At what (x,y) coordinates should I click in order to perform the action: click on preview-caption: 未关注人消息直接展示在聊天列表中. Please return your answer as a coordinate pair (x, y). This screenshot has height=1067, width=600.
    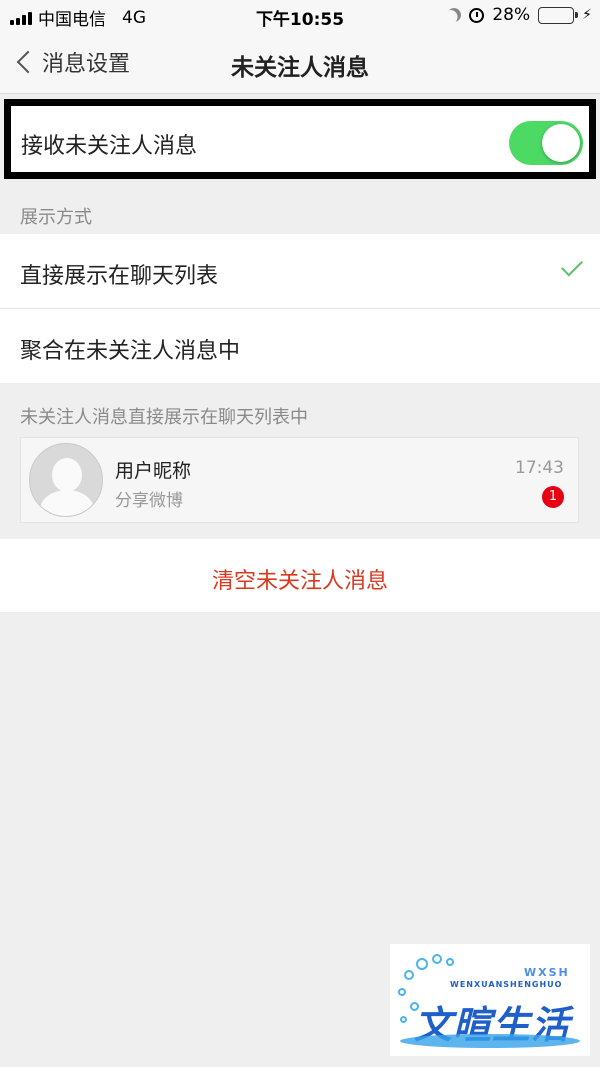
    Looking at the image, I should click on (164, 417).